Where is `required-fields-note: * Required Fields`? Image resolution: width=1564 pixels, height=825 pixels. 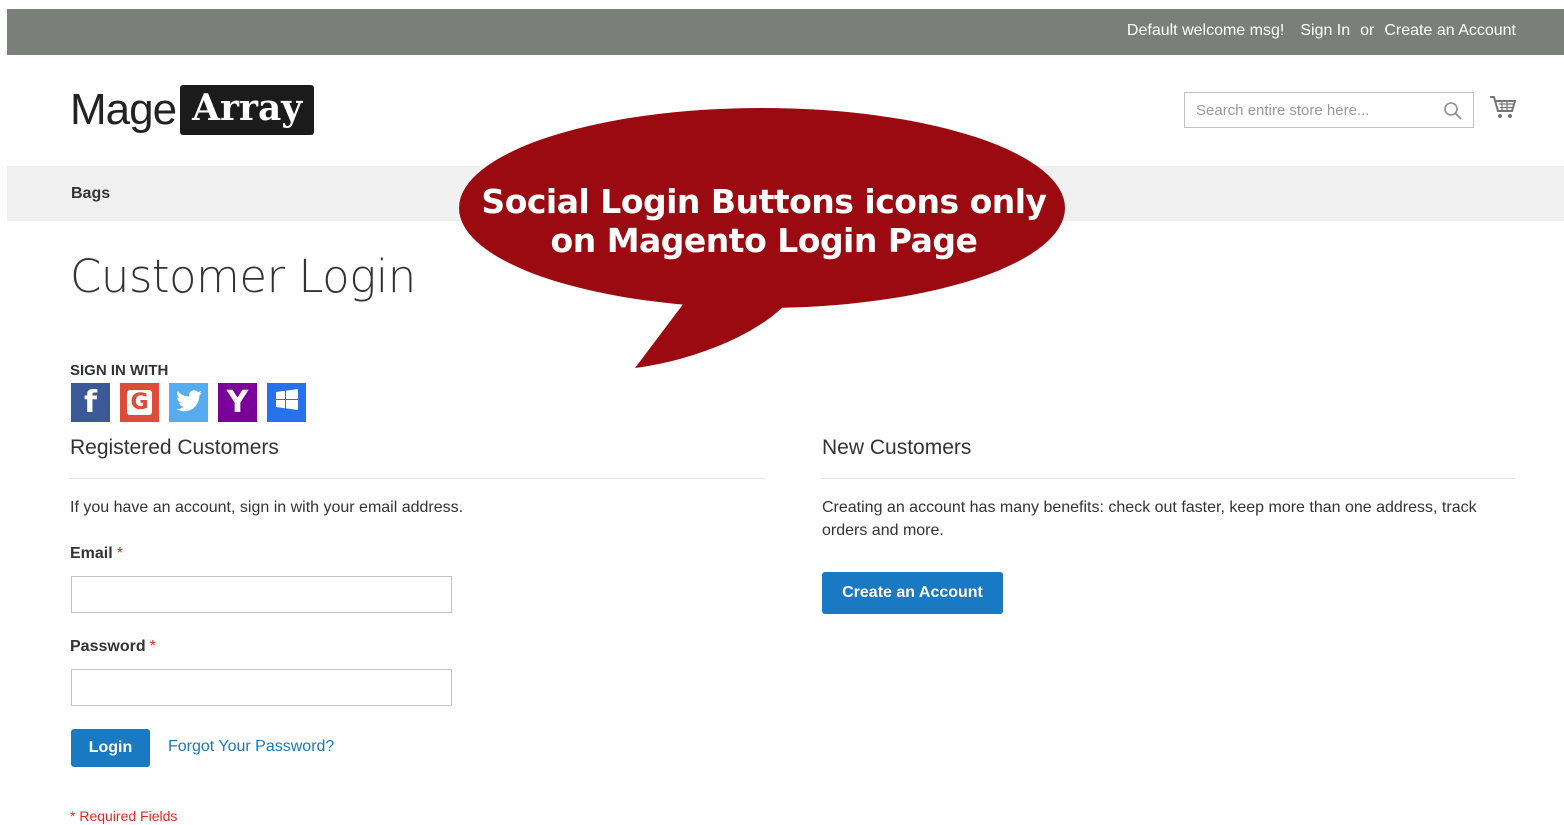 required-fields-note: * Required Fields is located at coordinates (124, 816).